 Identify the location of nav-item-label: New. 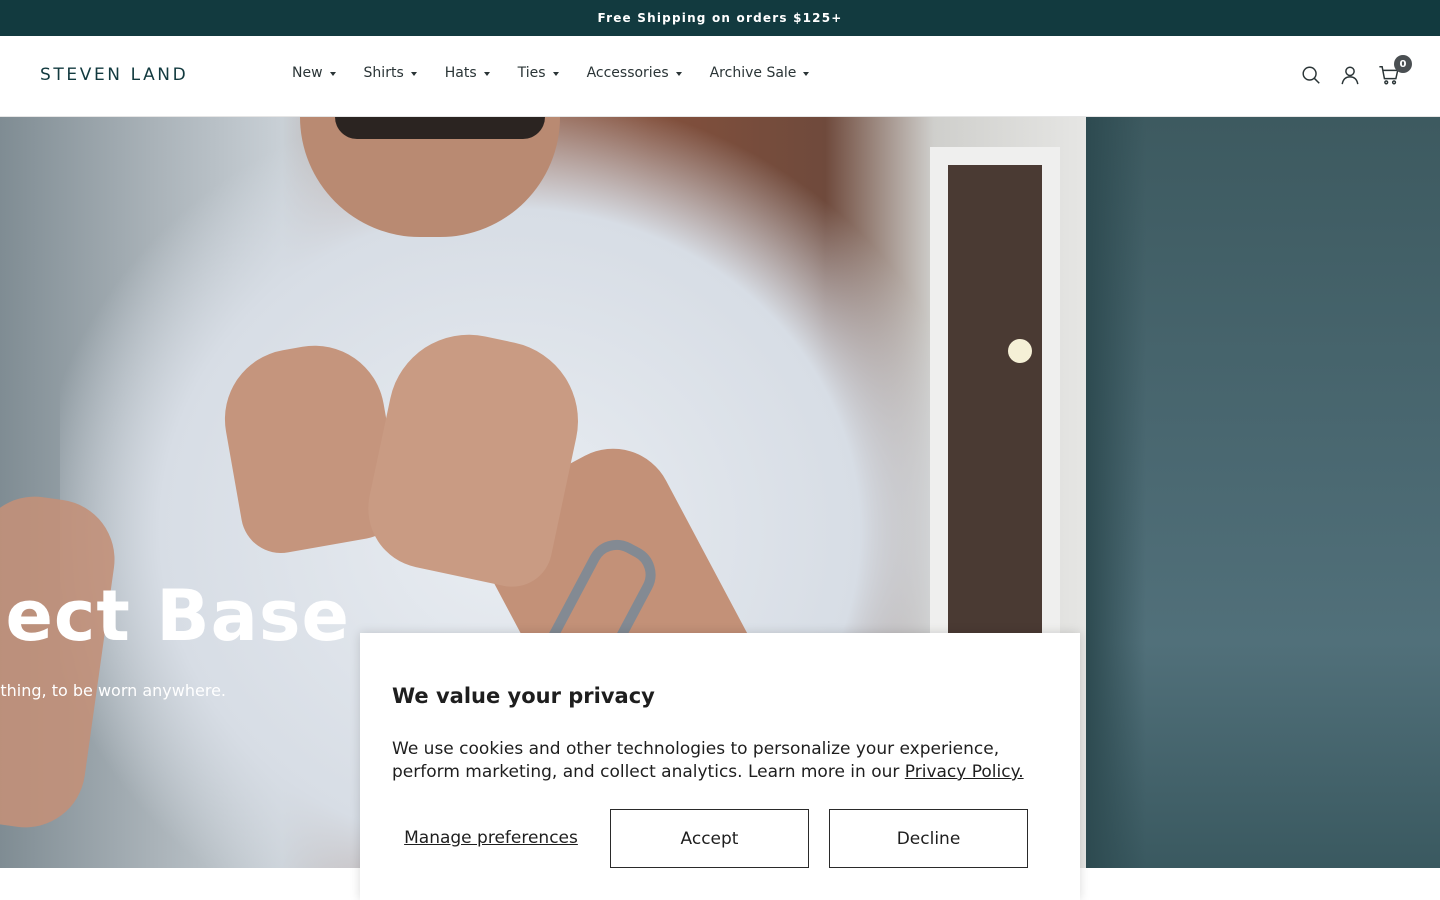
(307, 73).